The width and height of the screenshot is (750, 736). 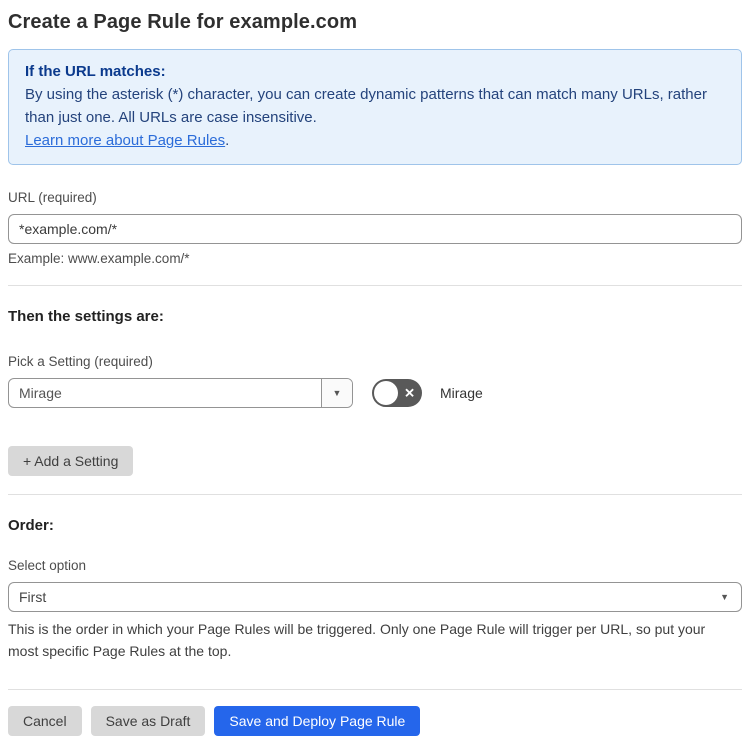 What do you see at coordinates (375, 140) in the screenshot?
I see `info-box-link-line: Learn more about Page Rules.` at bounding box center [375, 140].